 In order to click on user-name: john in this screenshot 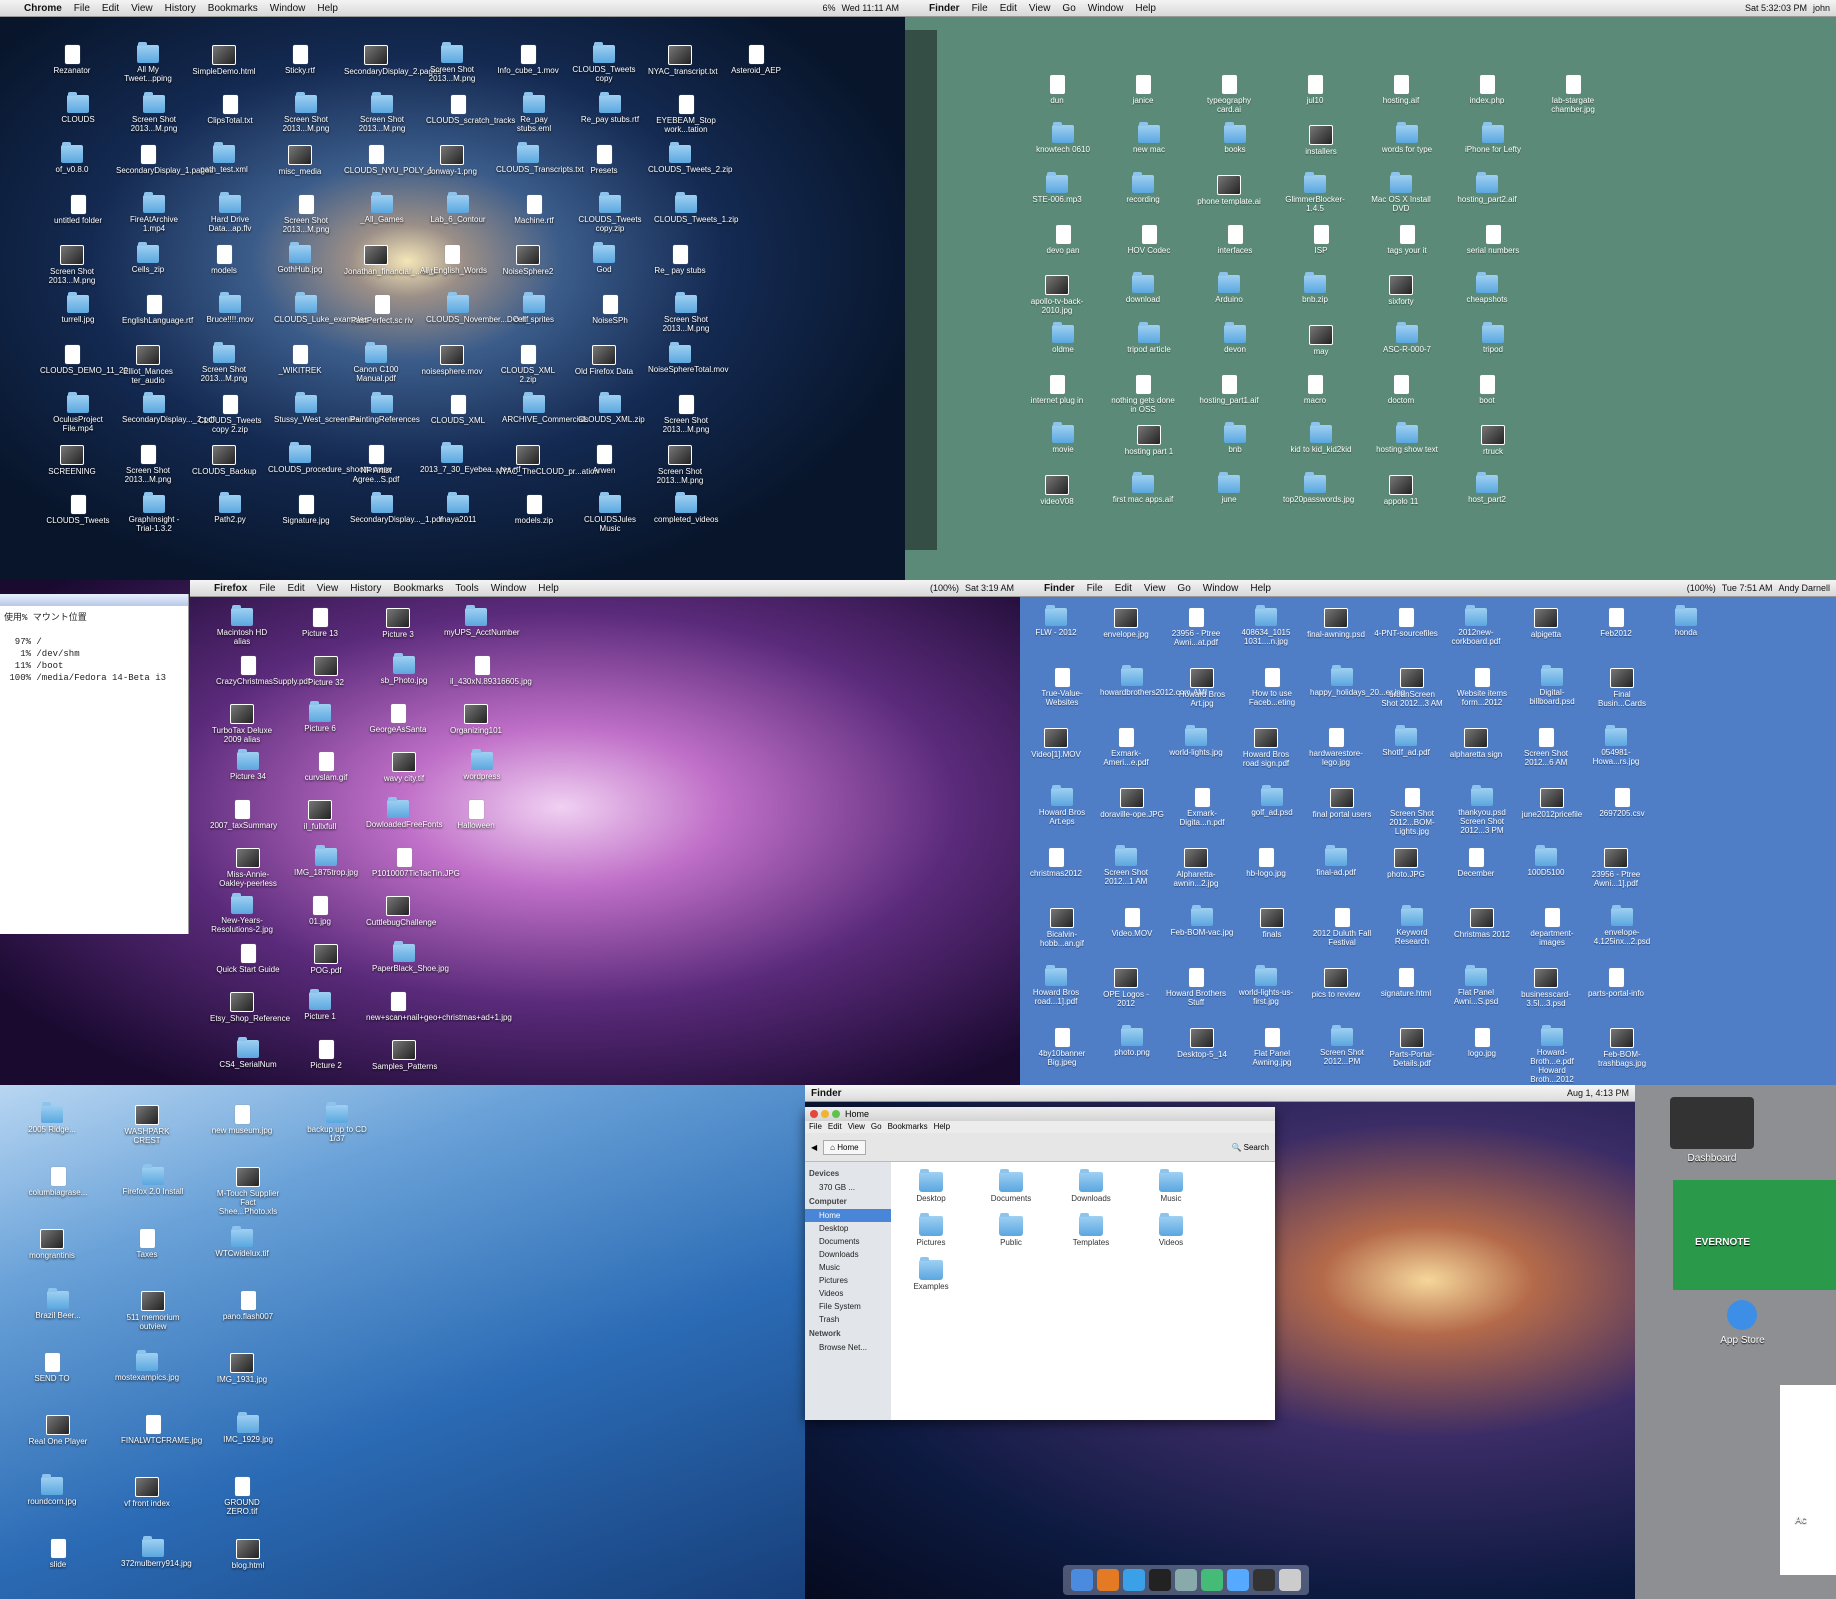, I will do `click(1821, 8)`.